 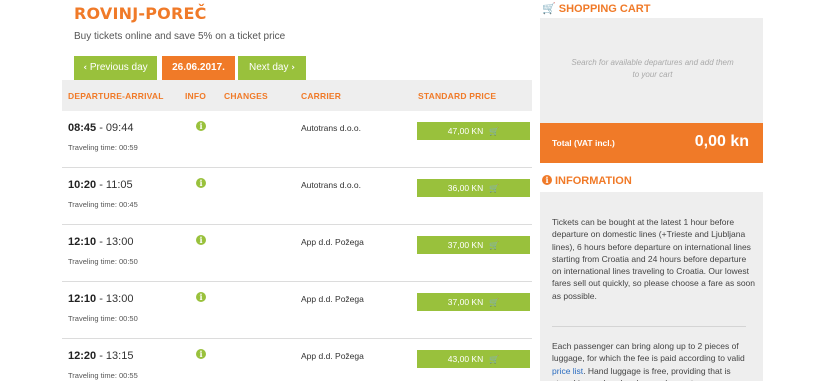 I want to click on departure-time: 08:45, so click(x=82, y=128).